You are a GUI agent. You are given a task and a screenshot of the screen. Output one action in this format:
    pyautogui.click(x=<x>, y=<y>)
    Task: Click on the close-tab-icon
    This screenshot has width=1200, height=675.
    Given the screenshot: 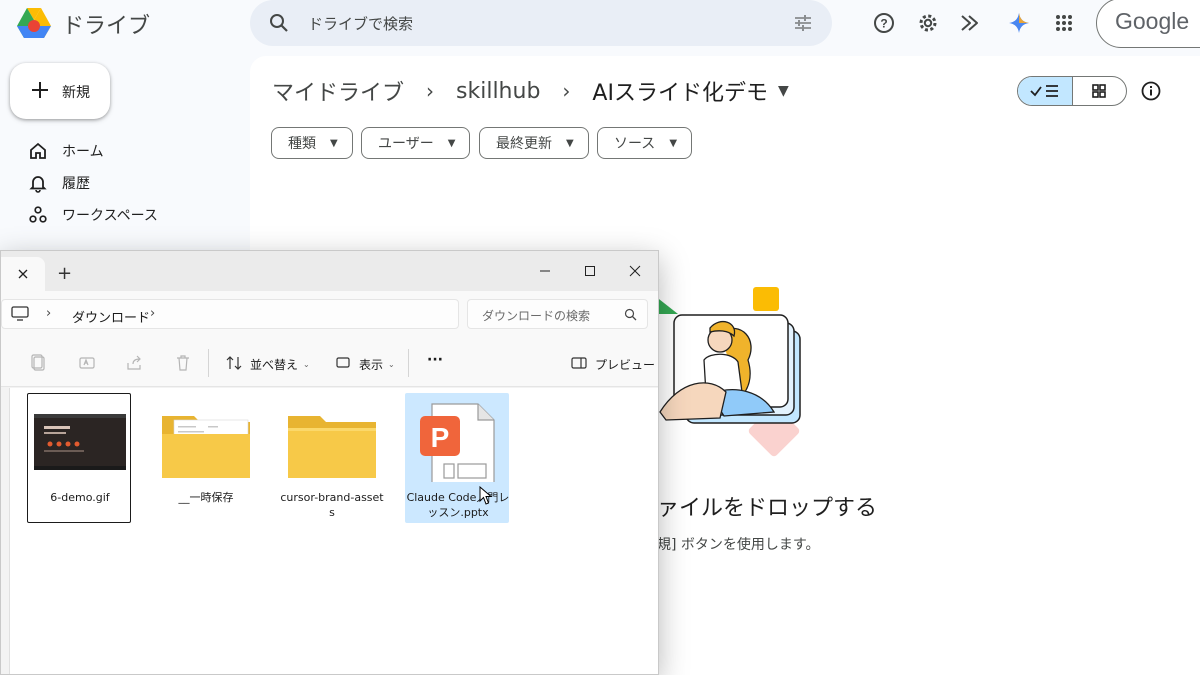 What is the action you would take?
    pyautogui.click(x=23, y=274)
    